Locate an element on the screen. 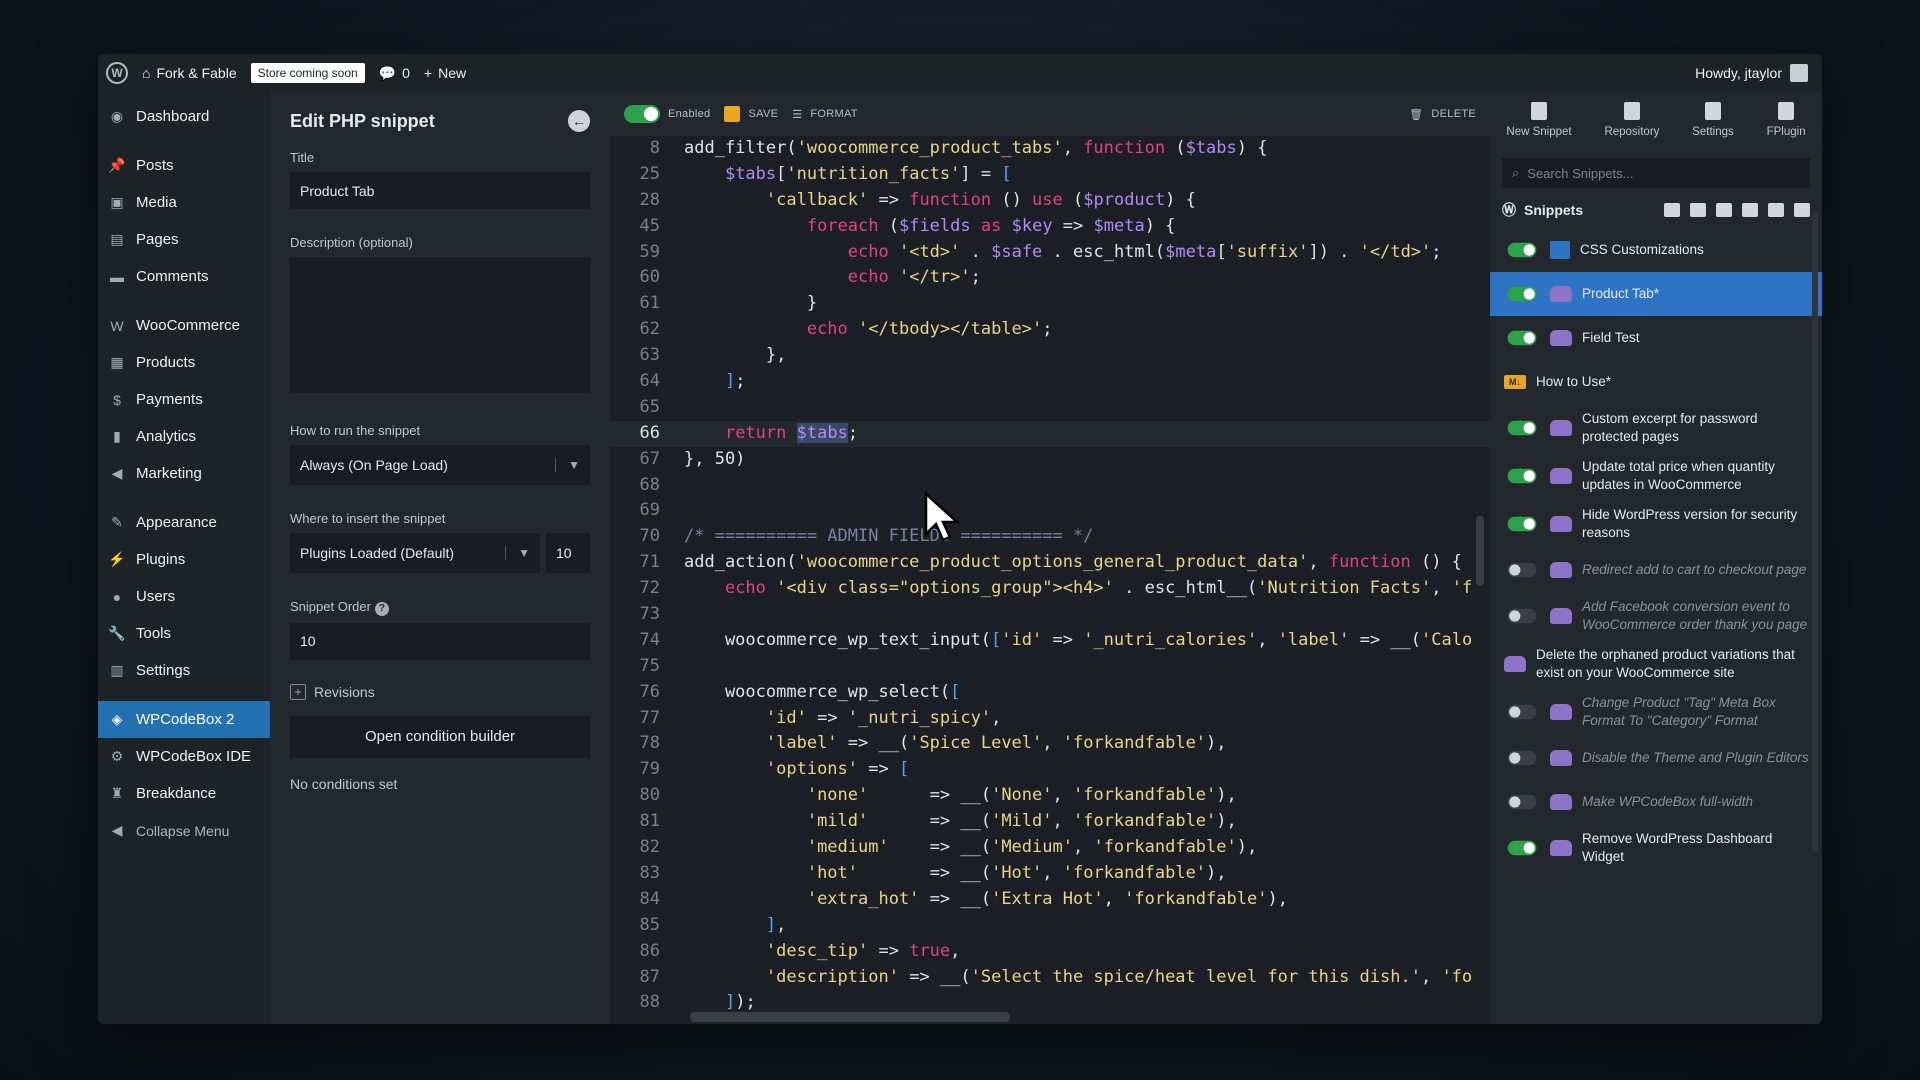 This screenshot has width=1920, height=1080. plugin-icon is located at coordinates (1724, 210).